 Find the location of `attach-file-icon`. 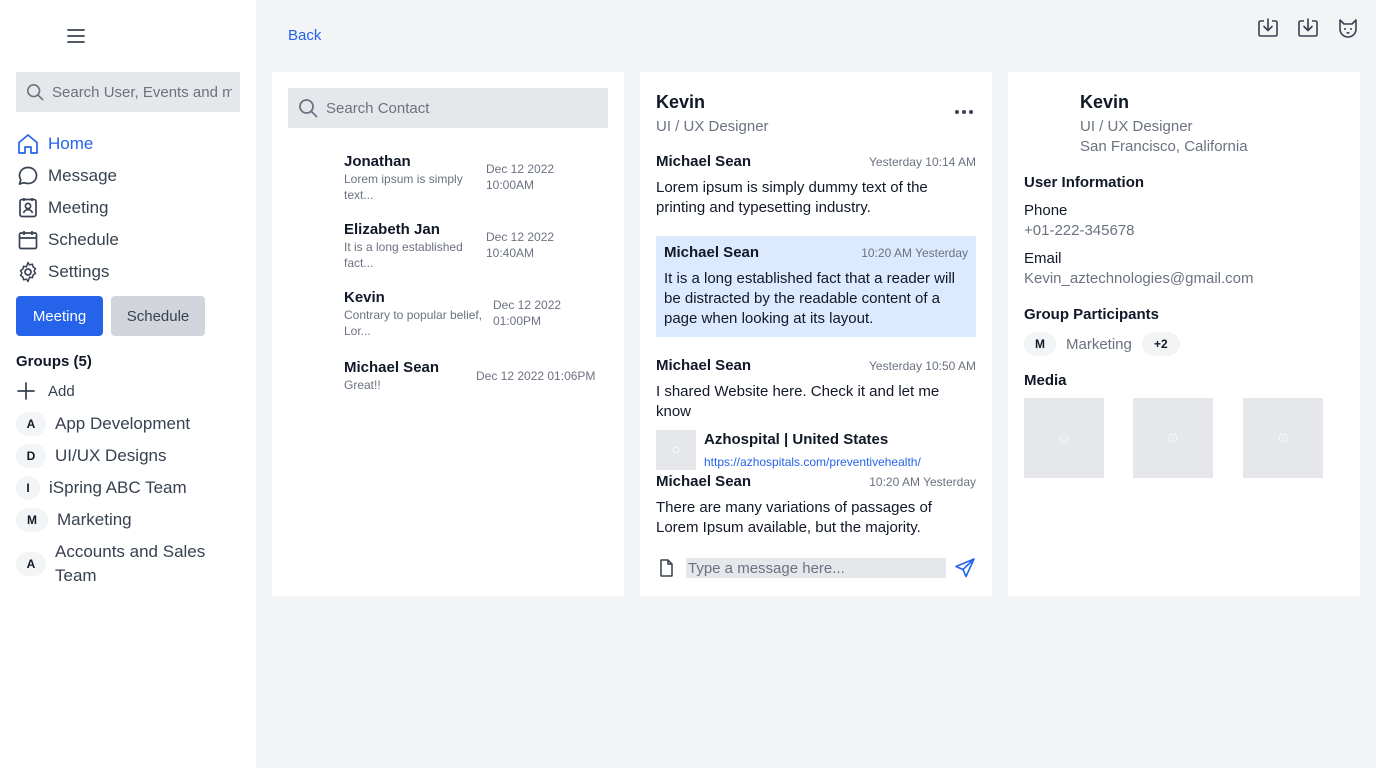

attach-file-icon is located at coordinates (666, 568).